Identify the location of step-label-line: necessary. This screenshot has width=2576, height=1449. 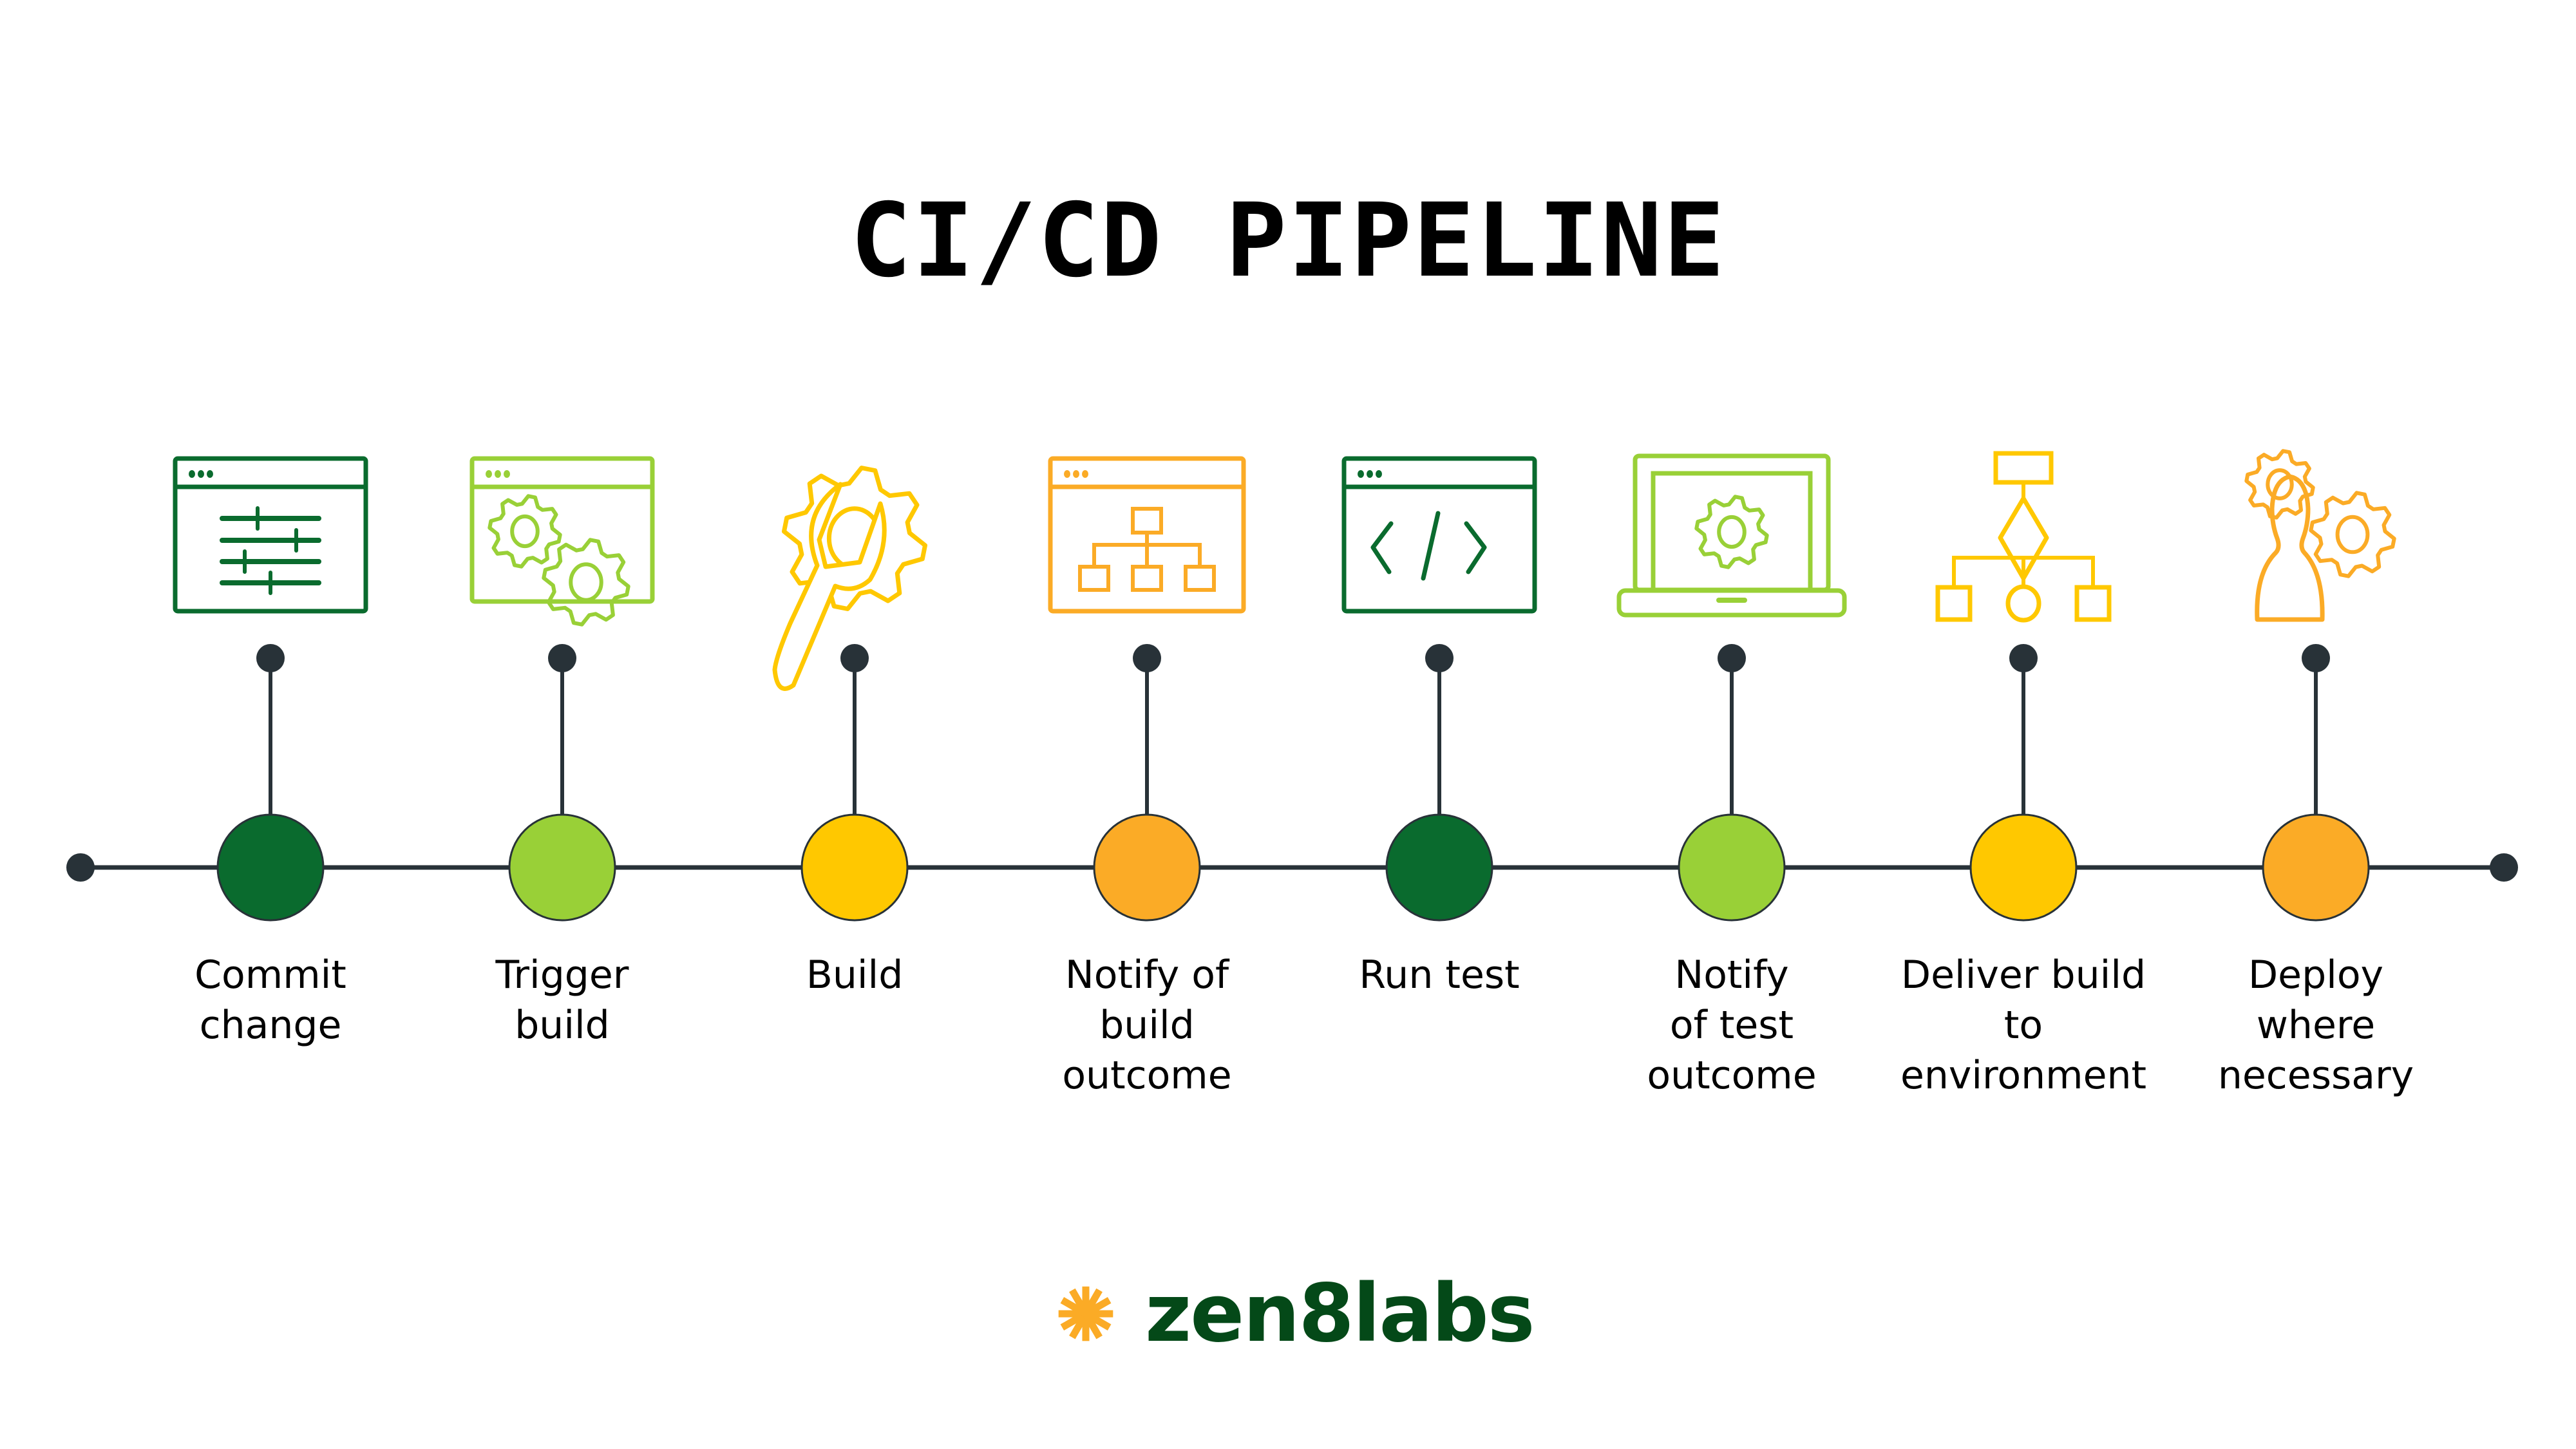
(2315, 1075).